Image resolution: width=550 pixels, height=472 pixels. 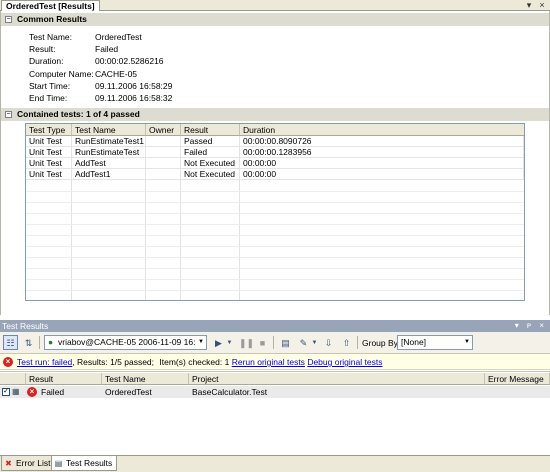 What do you see at coordinates (346, 342) in the screenshot?
I see `export-icon: ⇧` at bounding box center [346, 342].